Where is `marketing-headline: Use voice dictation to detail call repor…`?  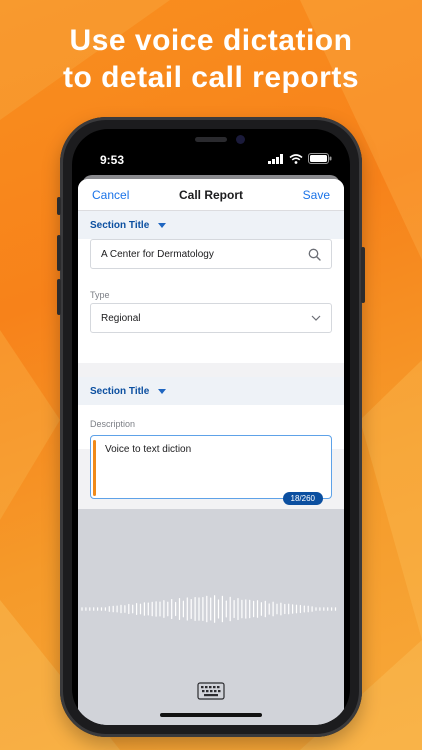
marketing-headline: Use voice dictation to detail call repor… is located at coordinates (211, 59).